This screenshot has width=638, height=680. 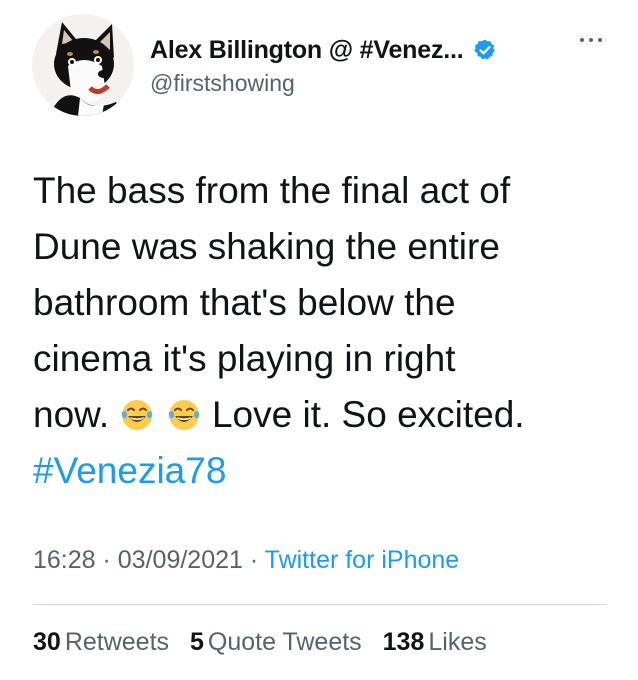 I want to click on hashtag-link: #Venezia78, so click(x=129, y=470).